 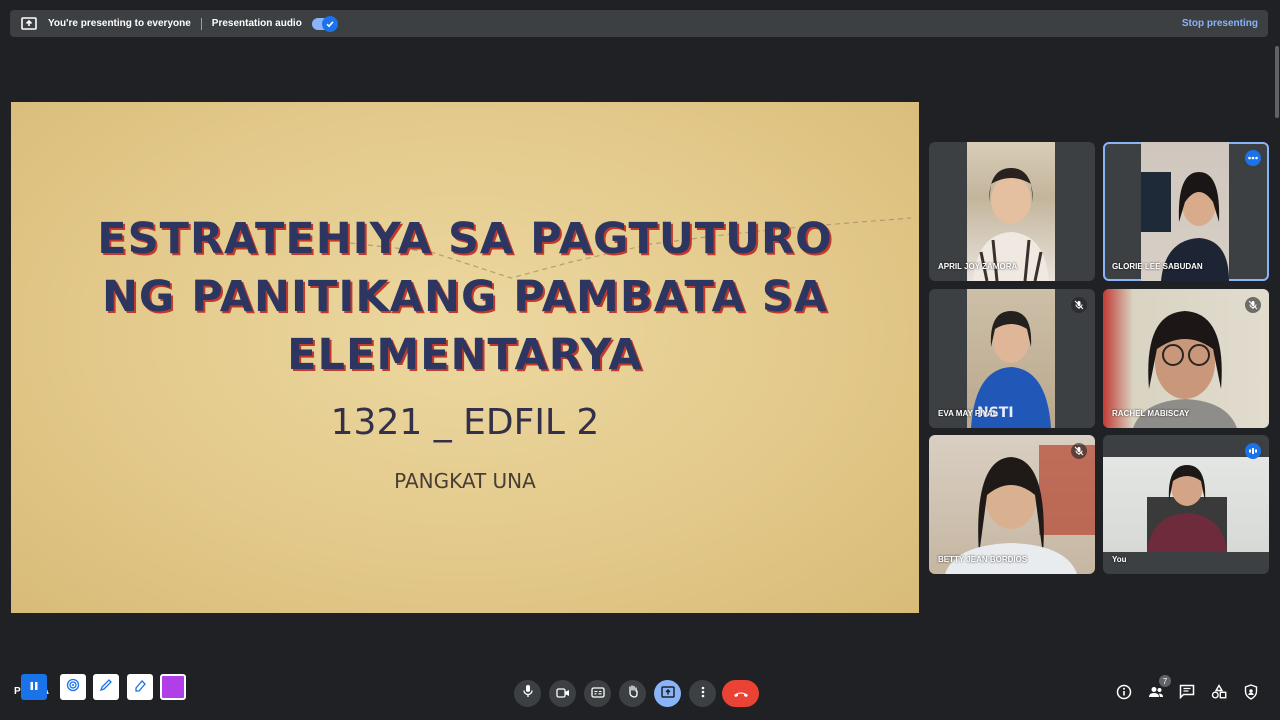 I want to click on participant-tile: NSTI EVA MAY PIYAL, so click(x=1012, y=358).